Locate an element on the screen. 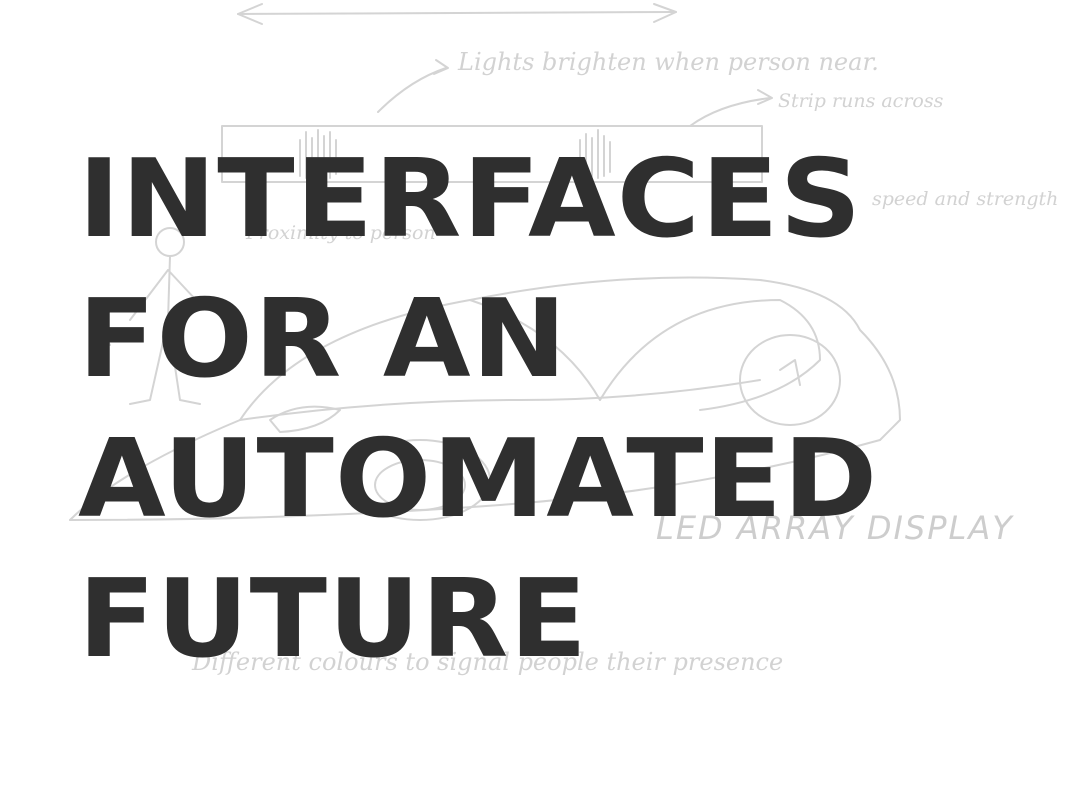 This screenshot has height=800, width=1080. title-line-1: INTERFACES is located at coordinates (470, 199).